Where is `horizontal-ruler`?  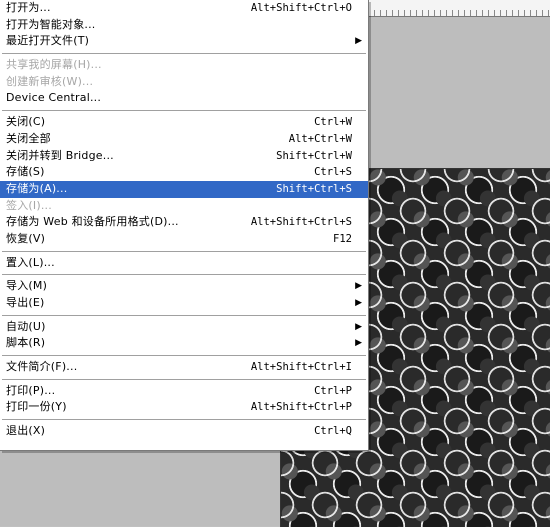 horizontal-ruler is located at coordinates (459, 8).